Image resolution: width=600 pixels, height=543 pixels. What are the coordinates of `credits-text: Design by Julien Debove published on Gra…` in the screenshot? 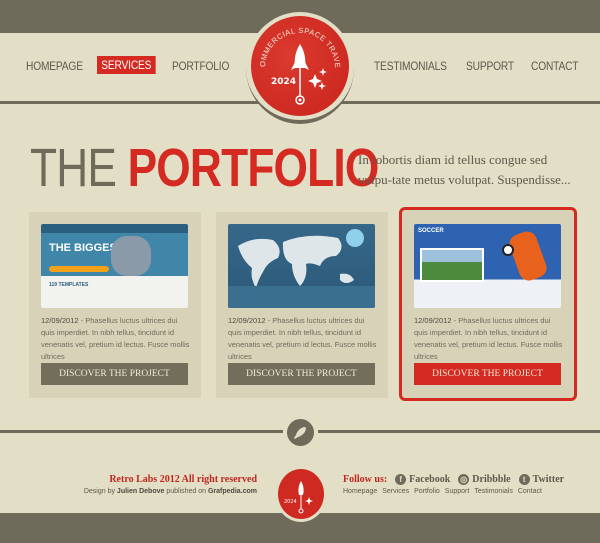 It's located at (170, 491).